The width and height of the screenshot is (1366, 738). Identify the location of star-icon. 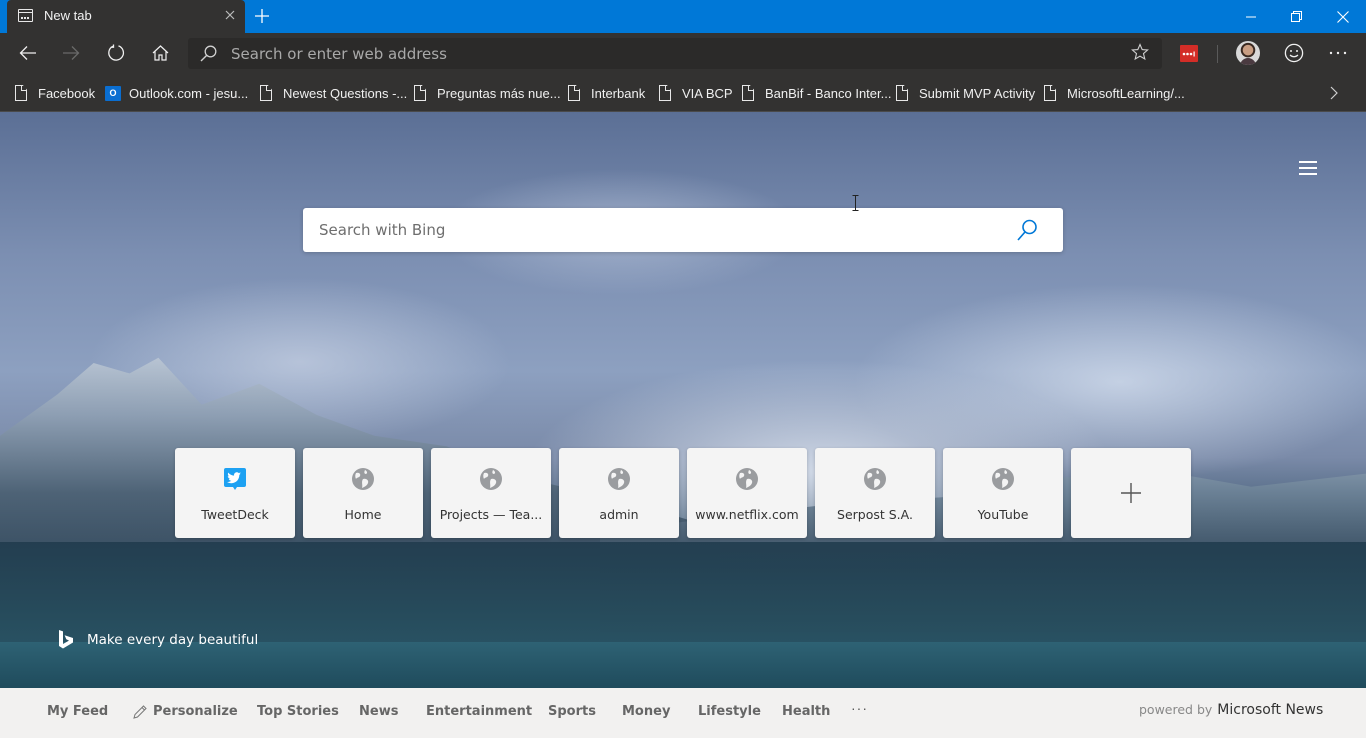
(1140, 52).